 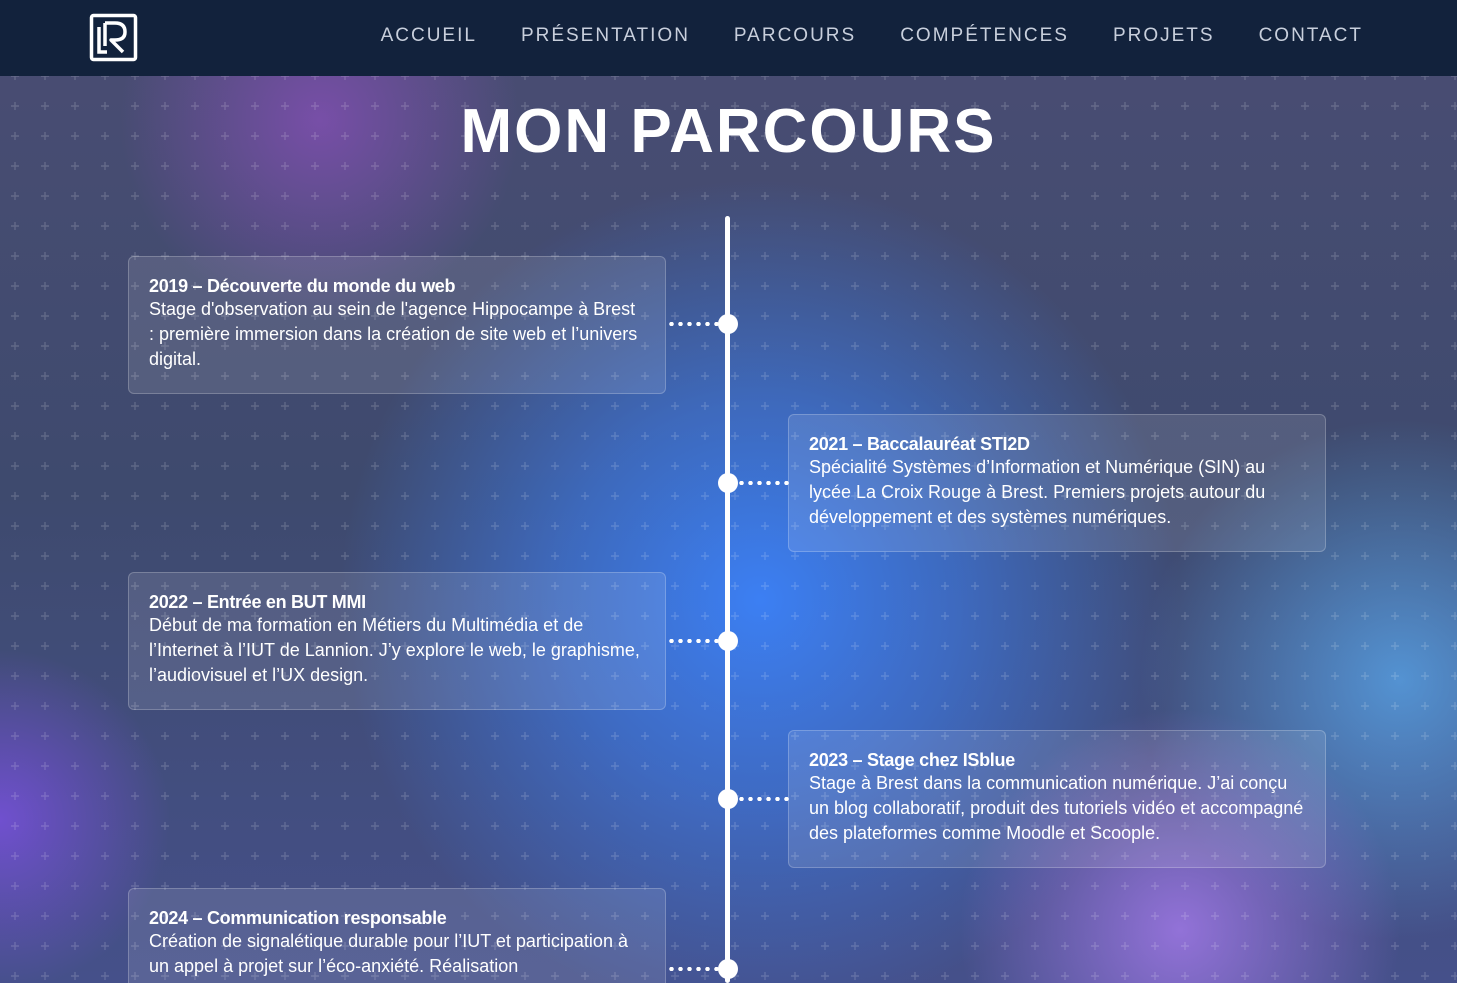 What do you see at coordinates (113, 37) in the screenshot?
I see `logo-icon` at bounding box center [113, 37].